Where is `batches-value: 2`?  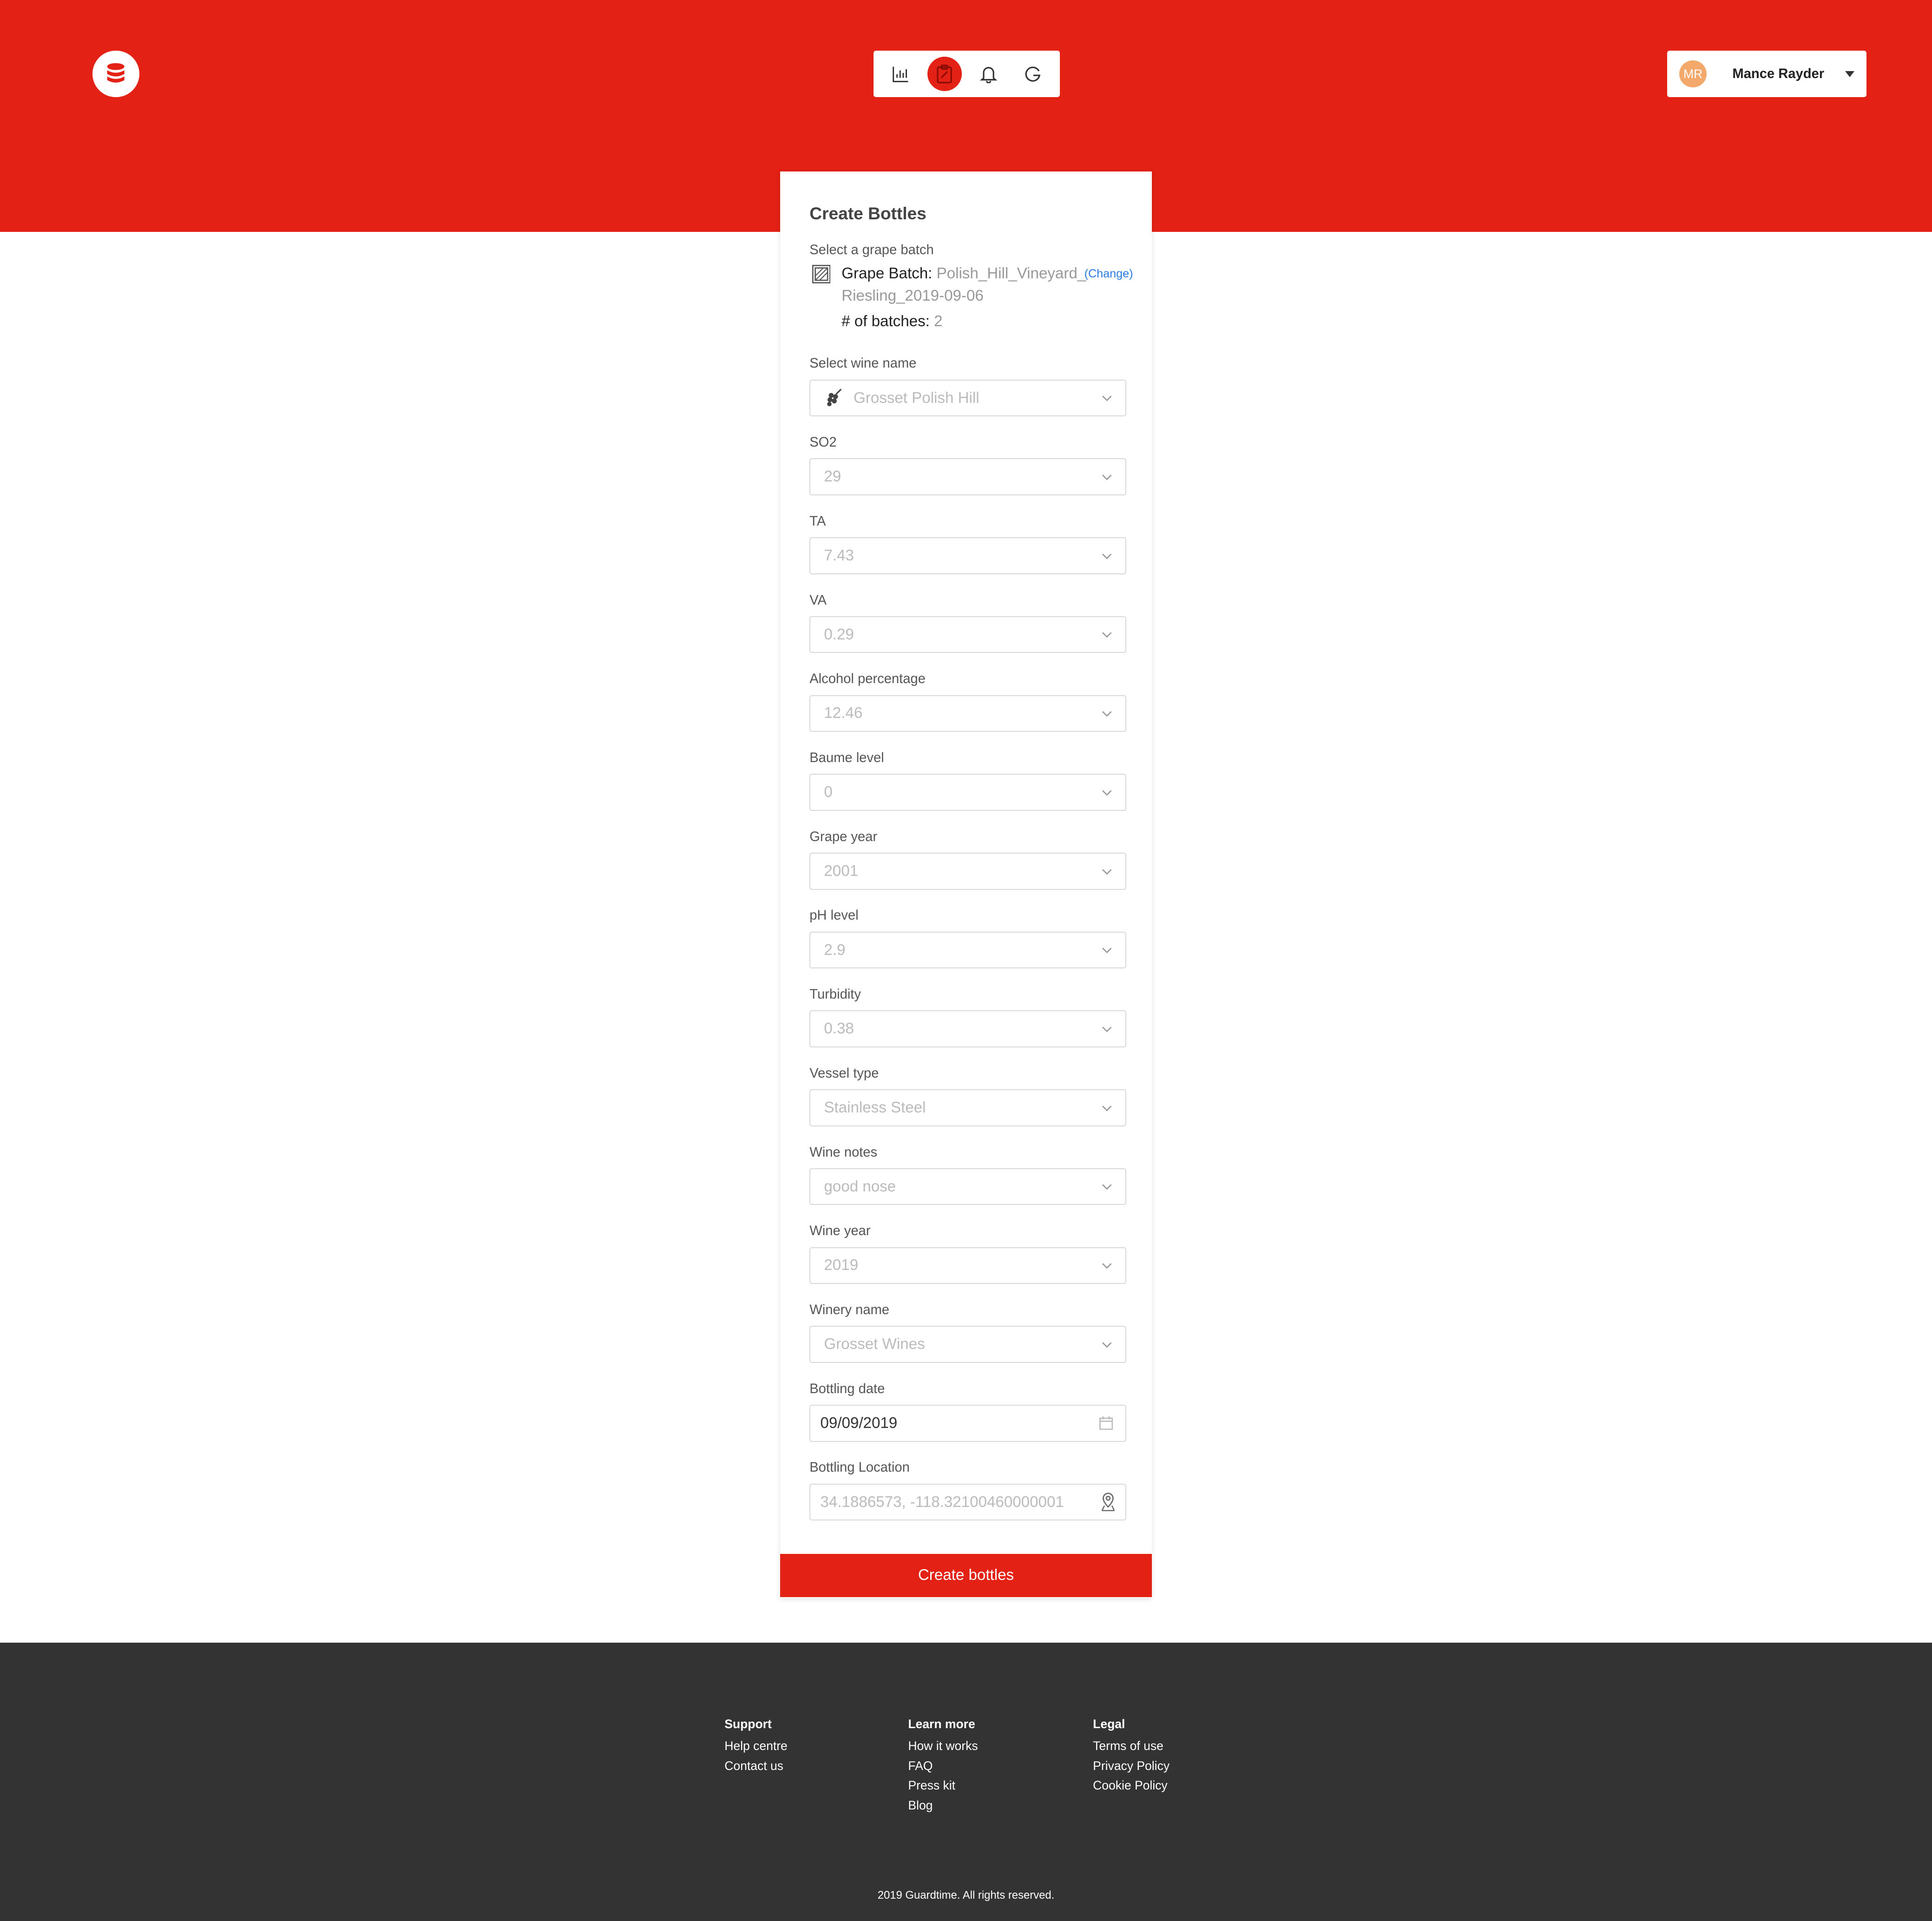 batches-value: 2 is located at coordinates (938, 321).